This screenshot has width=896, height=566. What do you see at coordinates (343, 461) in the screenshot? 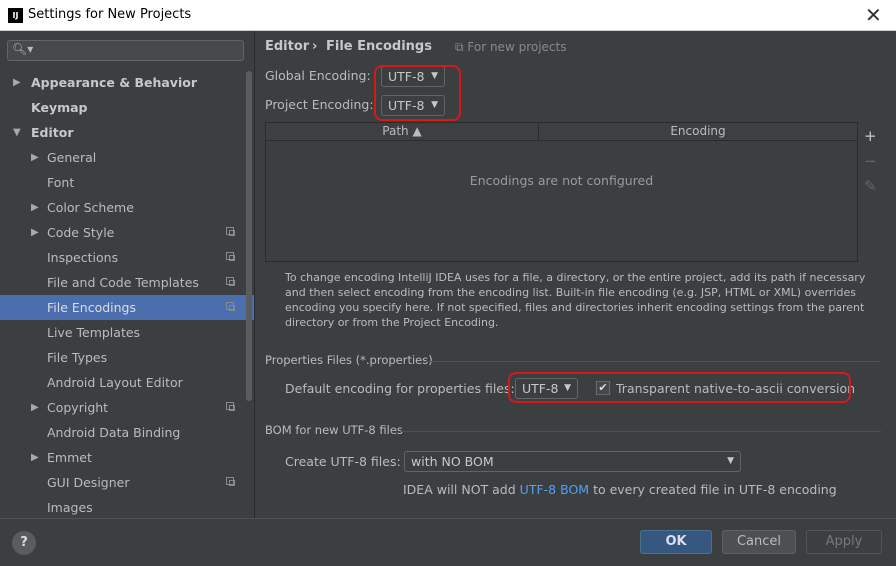
I see `create-utf8-label: Create UTF-8 files:` at bounding box center [343, 461].